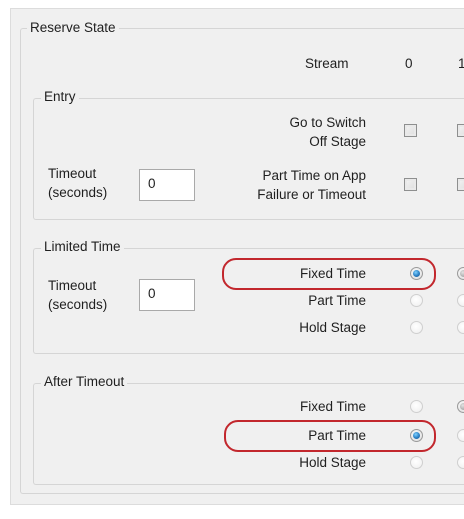 The width and height of the screenshot is (464, 519). I want to click on part-time-on-failure-label: Part Time on App Failure or Timeout, so click(311, 185).